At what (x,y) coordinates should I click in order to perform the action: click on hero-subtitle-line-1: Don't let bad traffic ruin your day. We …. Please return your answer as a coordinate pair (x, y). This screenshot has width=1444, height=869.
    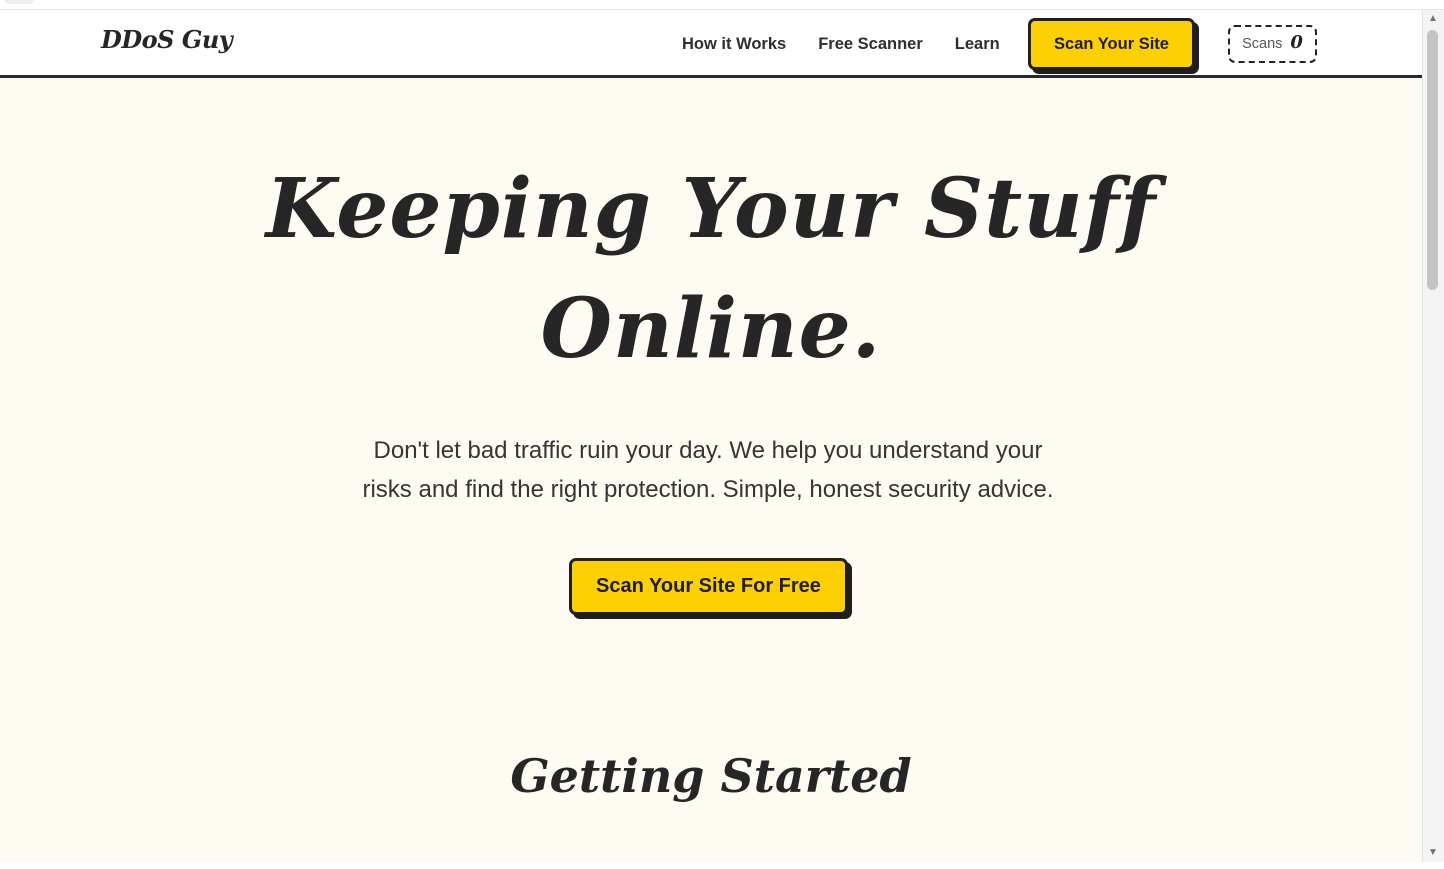
    Looking at the image, I should click on (708, 450).